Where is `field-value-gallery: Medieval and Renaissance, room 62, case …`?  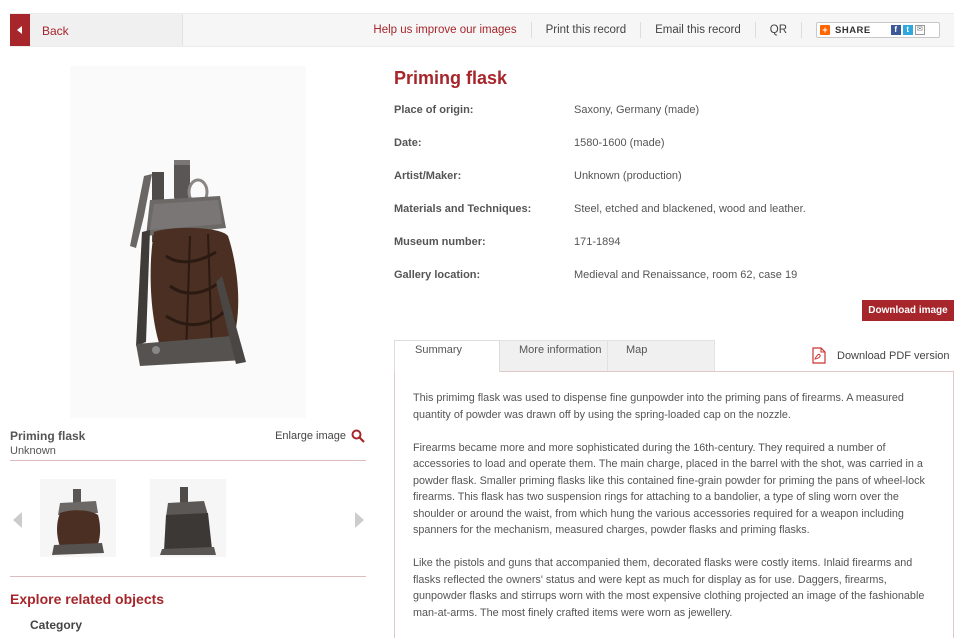
field-value-gallery: Medieval and Renaissance, room 62, case … is located at coordinates (686, 275).